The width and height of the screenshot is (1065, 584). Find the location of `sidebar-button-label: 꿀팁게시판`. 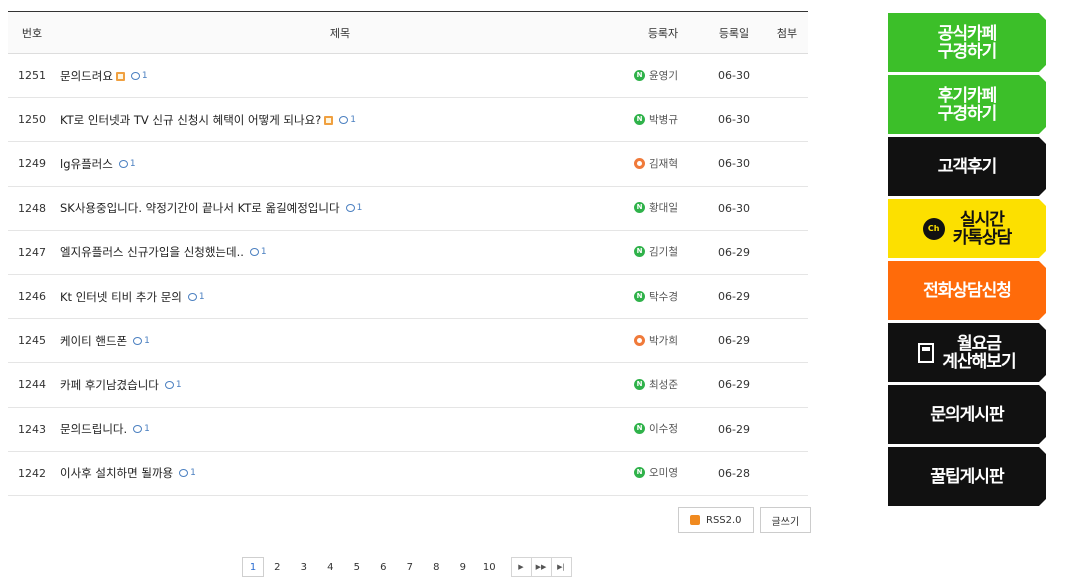

sidebar-button-label: 꿀팁게시판 is located at coordinates (967, 476).